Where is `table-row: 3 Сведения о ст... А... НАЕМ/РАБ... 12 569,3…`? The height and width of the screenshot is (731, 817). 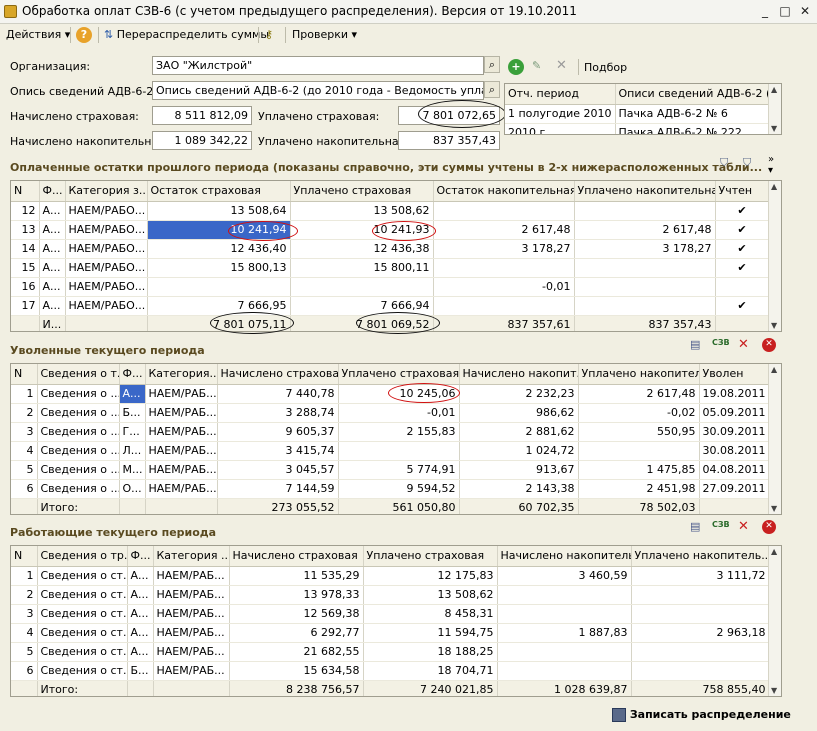 table-row: 3 Сведения о ст... А... НАЕМ/РАБ... 12 569,3… is located at coordinates (390, 614).